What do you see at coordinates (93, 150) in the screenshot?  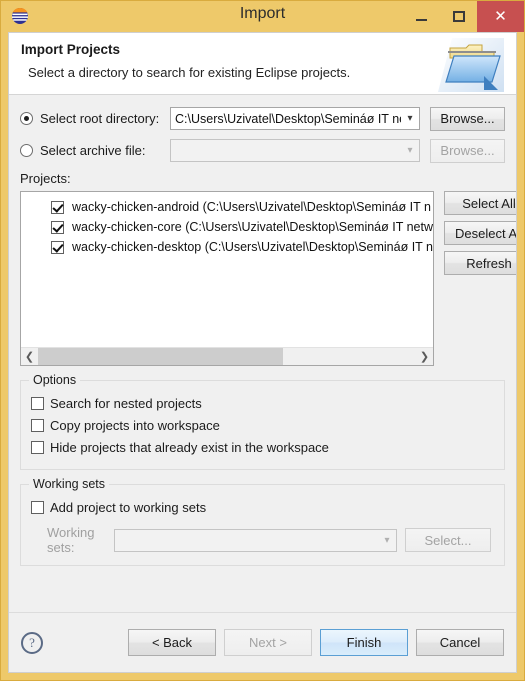 I see `select-archive-file-label: Select archive file:` at bounding box center [93, 150].